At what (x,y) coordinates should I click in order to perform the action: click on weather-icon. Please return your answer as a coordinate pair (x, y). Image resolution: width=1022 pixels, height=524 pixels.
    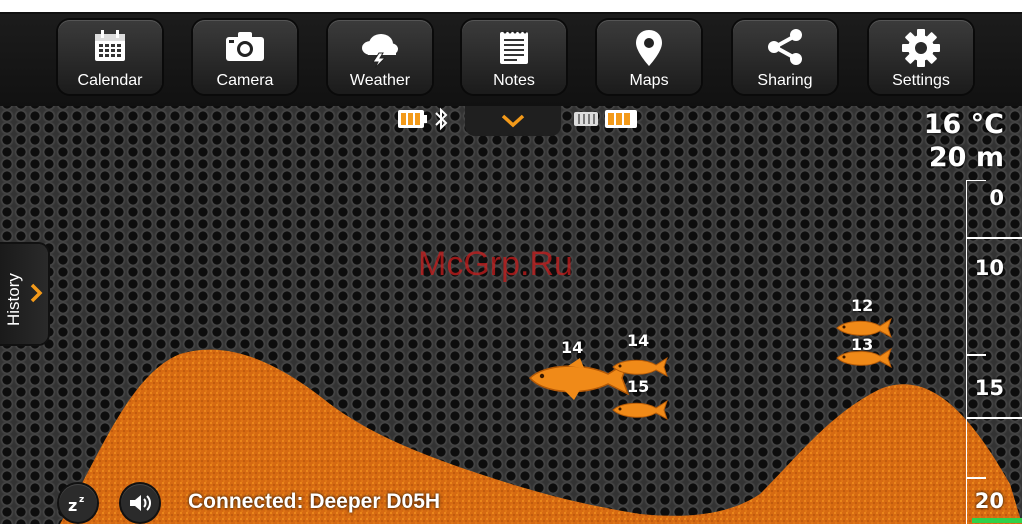
    Looking at the image, I should click on (380, 51).